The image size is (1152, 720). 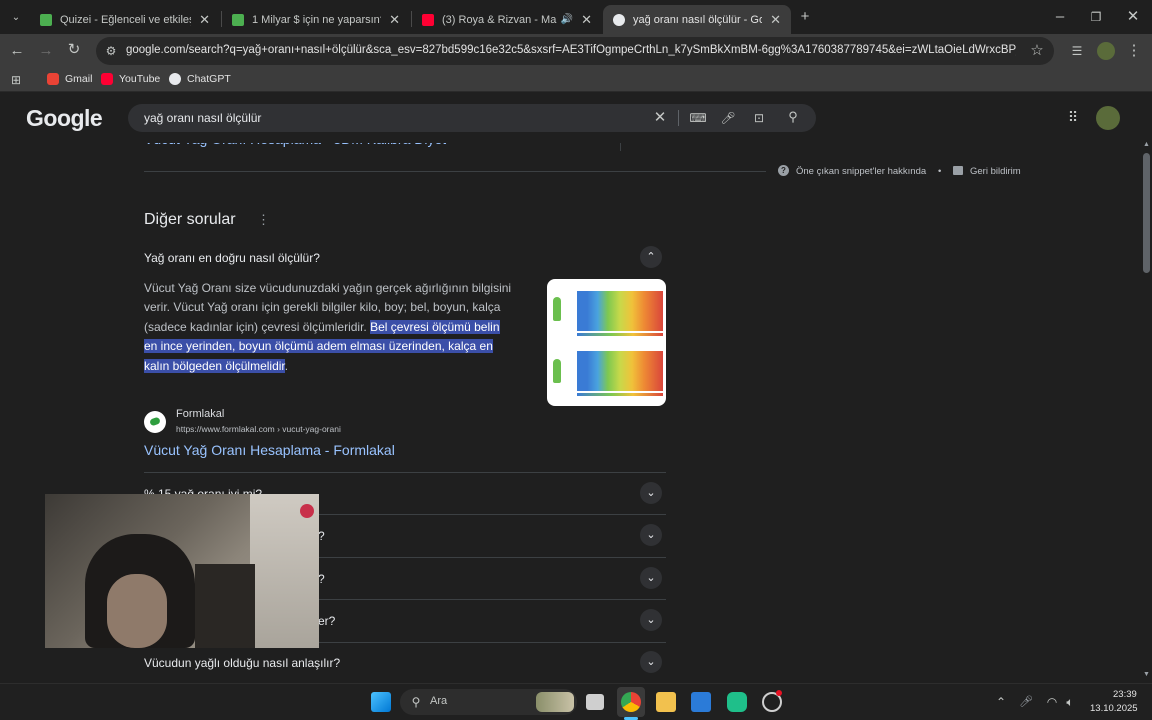 I want to click on microphone-icon: 🎤︎, so click(x=728, y=118).